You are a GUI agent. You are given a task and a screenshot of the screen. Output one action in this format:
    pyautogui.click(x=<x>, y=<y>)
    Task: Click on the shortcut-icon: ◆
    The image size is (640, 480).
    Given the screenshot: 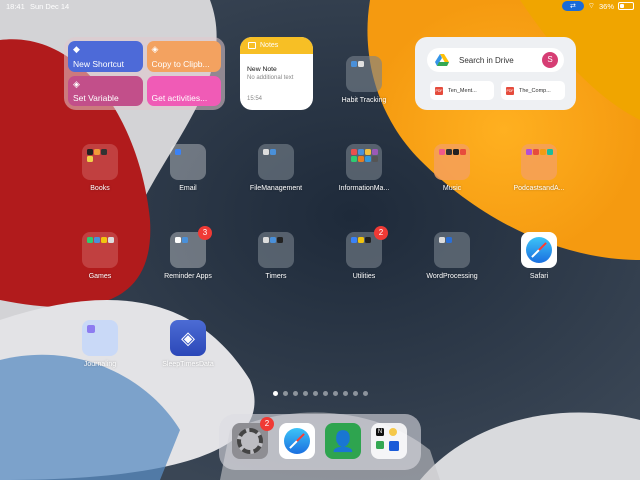 What is the action you would take?
    pyautogui.click(x=76, y=49)
    